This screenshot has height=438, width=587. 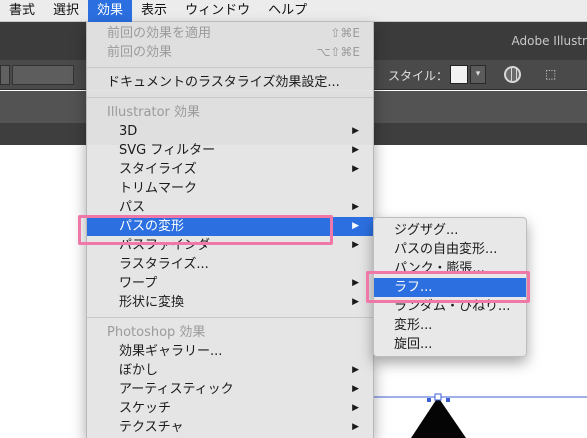 What do you see at coordinates (158, 169) in the screenshot?
I see `menu-item-label: スタイライズ` at bounding box center [158, 169].